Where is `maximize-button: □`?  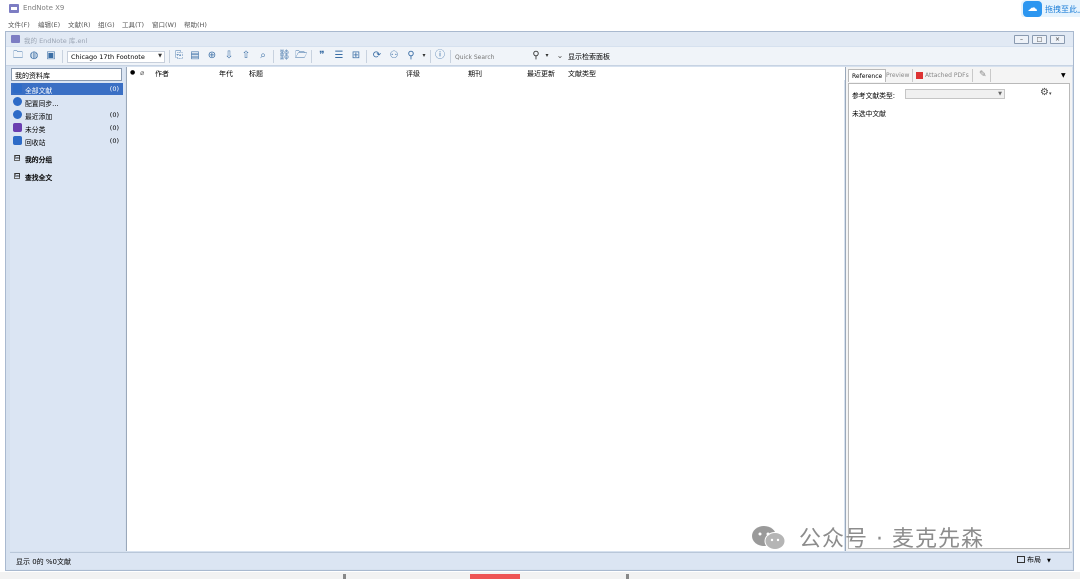
maximize-button: □ is located at coordinates (1039, 39).